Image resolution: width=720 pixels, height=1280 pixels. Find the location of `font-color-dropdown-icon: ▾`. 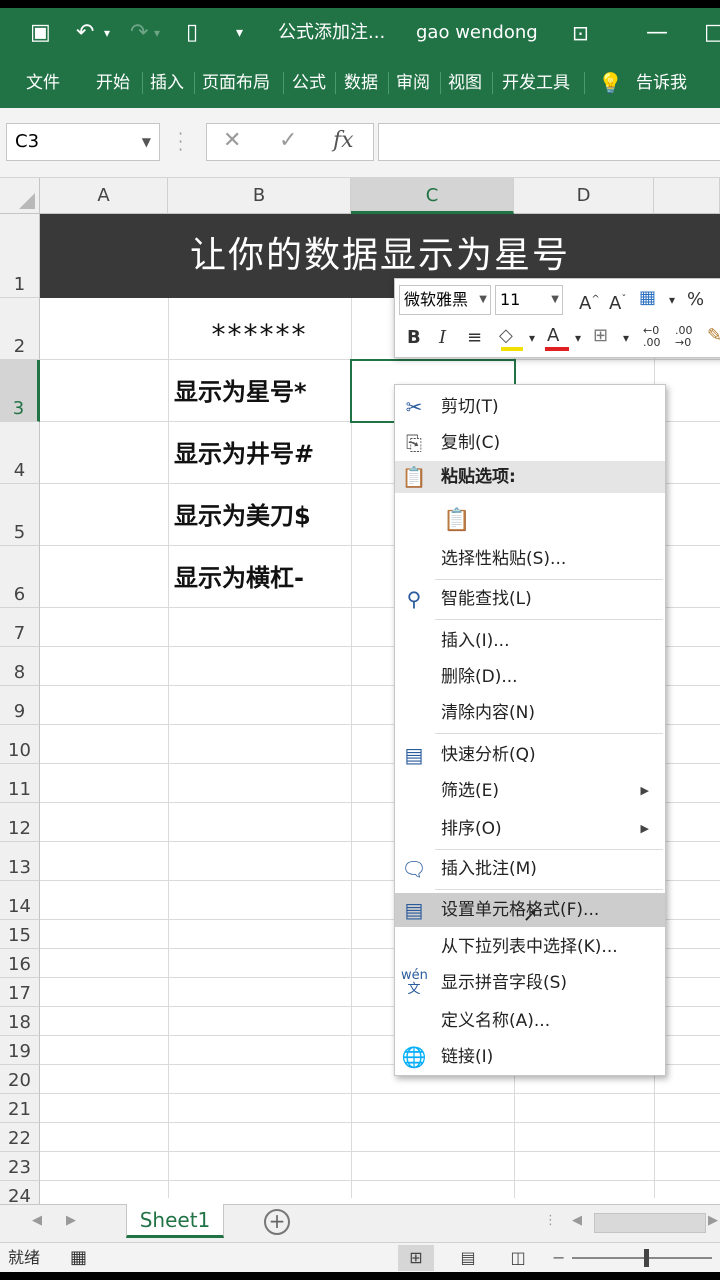

font-color-dropdown-icon: ▾ is located at coordinates (578, 338).